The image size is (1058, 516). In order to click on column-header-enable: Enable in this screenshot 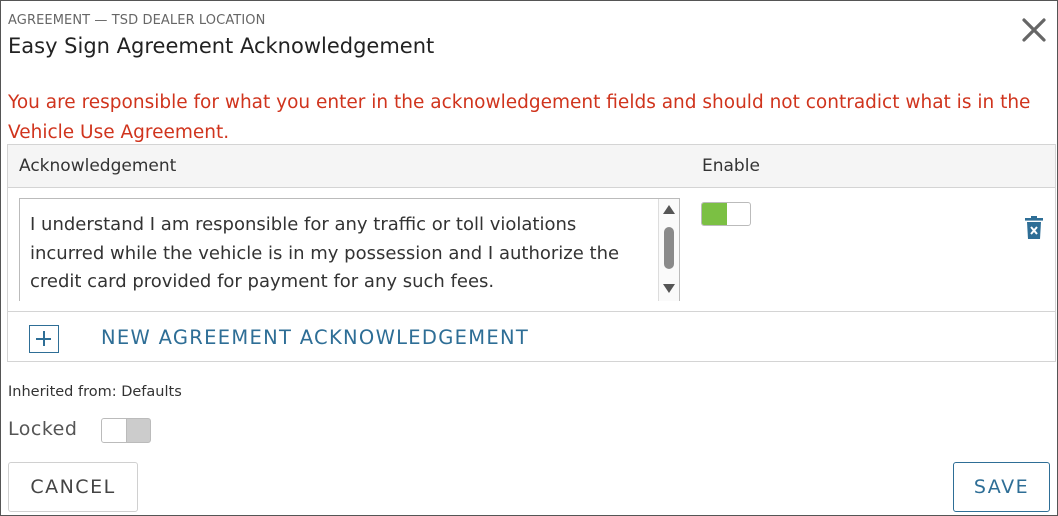, I will do `click(731, 166)`.